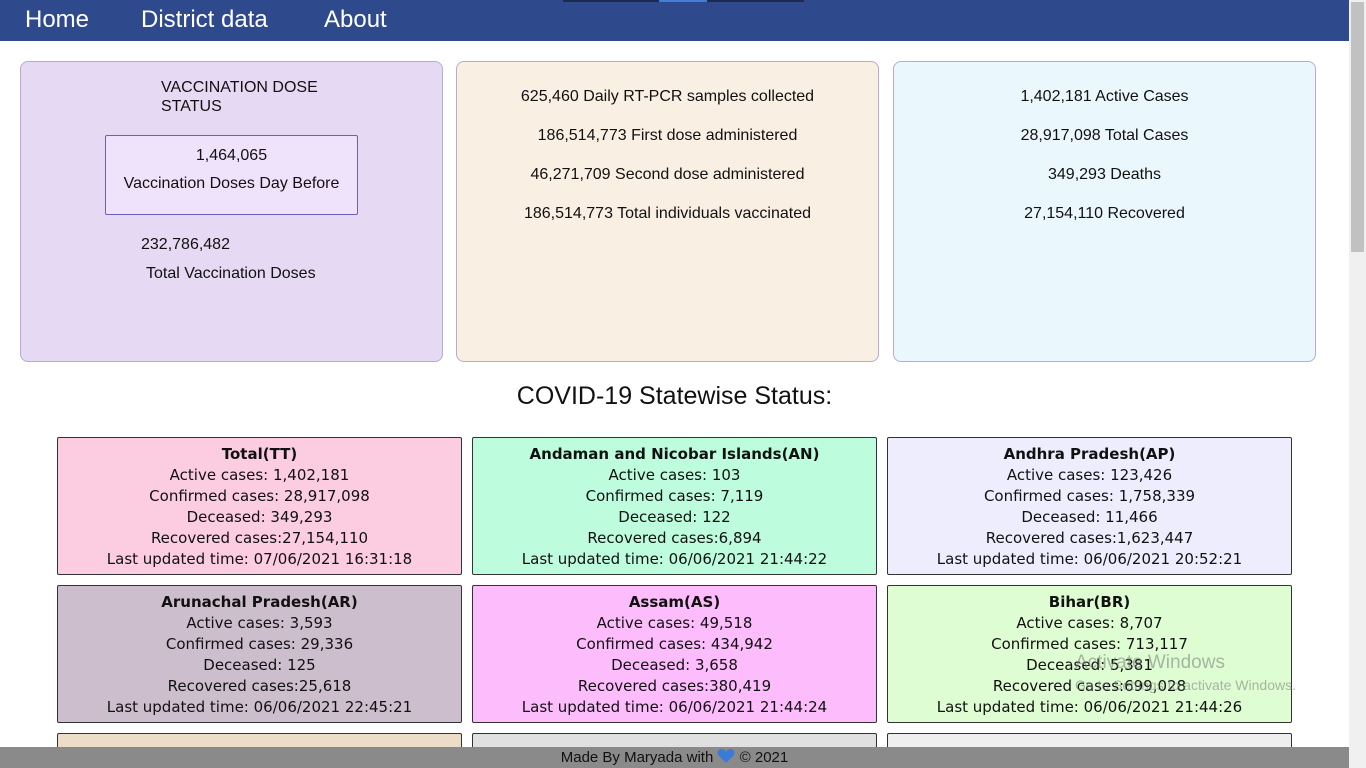 Image resolution: width=1366 pixels, height=768 pixels. I want to click on first-dose-stat: 186,514,773 First dose administered, so click(667, 135).